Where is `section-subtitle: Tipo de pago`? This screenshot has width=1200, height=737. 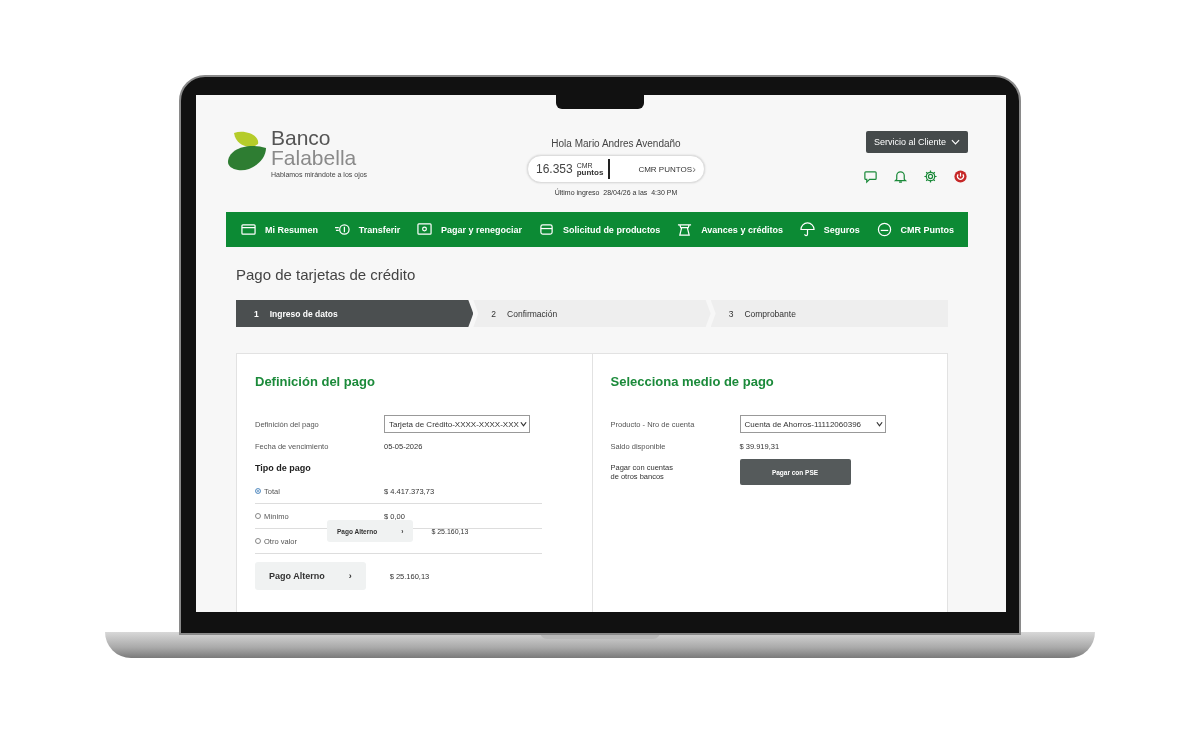
section-subtitle: Tipo de pago is located at coordinates (283, 468).